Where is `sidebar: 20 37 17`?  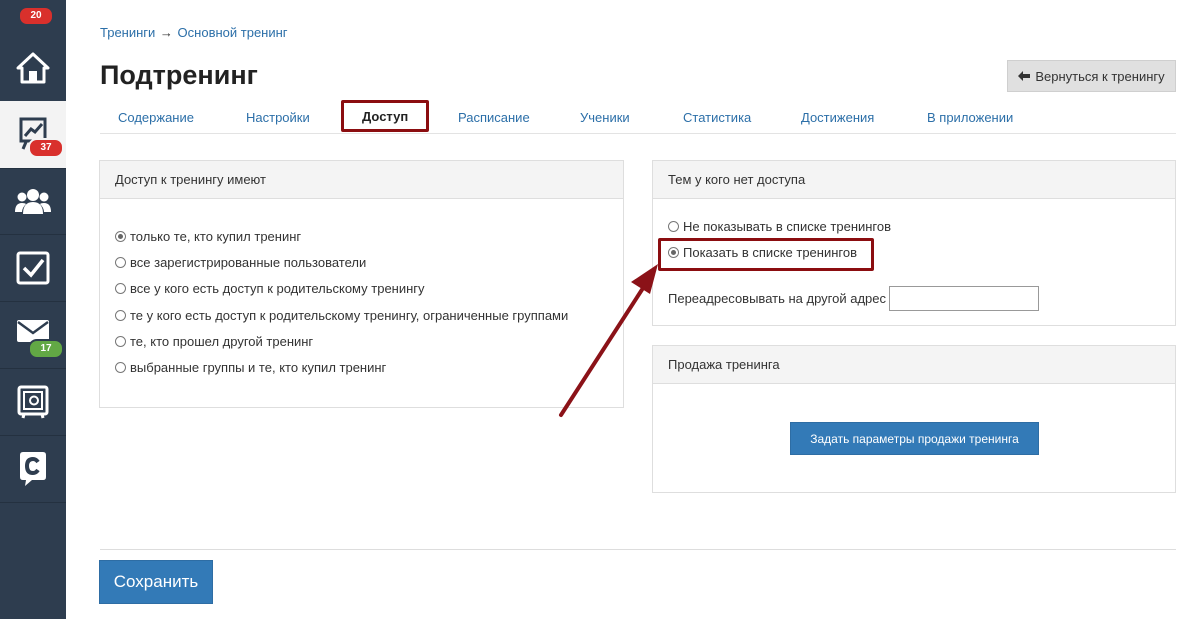 sidebar: 20 37 17 is located at coordinates (33, 309).